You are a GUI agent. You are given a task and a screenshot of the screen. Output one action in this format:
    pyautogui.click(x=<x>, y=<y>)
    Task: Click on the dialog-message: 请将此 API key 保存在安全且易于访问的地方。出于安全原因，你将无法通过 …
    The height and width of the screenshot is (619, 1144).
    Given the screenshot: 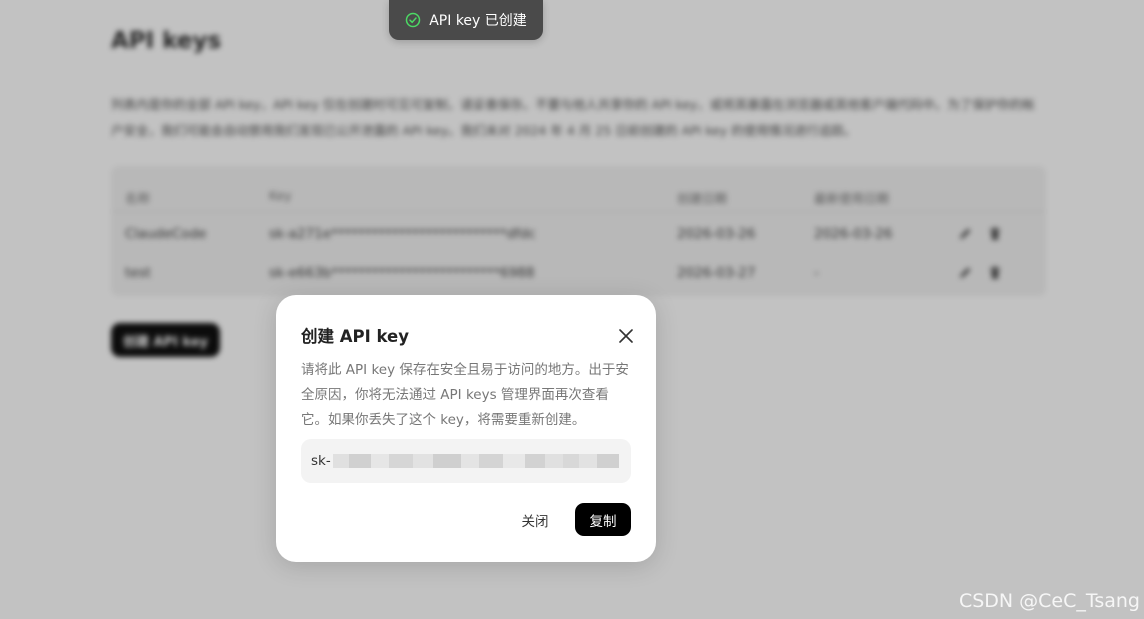 What is the action you would take?
    pyautogui.click(x=465, y=395)
    